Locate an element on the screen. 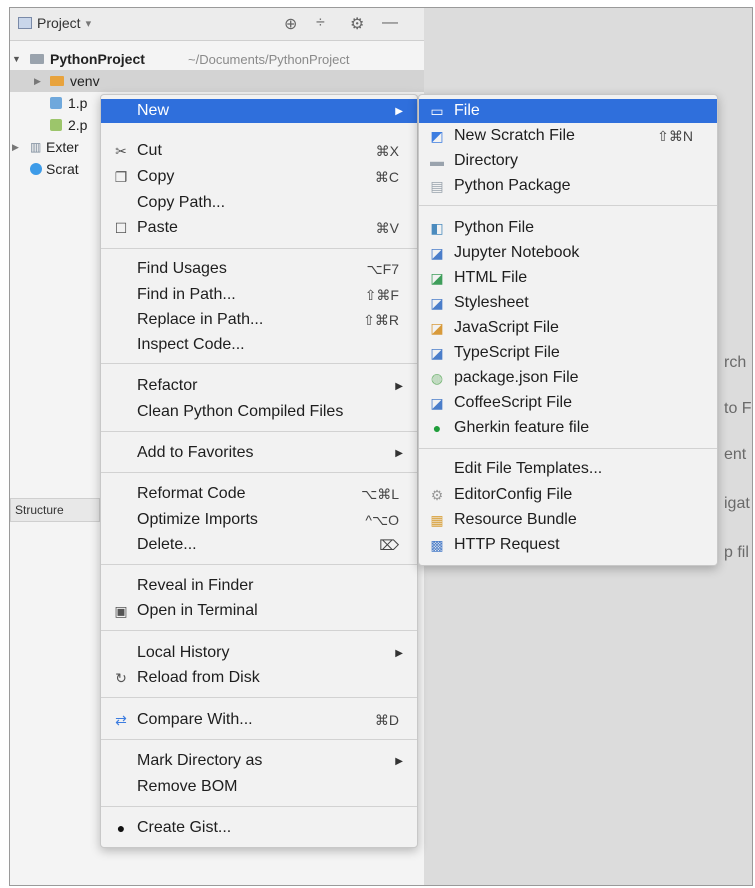 Image resolution: width=755 pixels, height=888 pixels. menu-item-reveal-in-finder: Reveal in Finder is located at coordinates (259, 586).